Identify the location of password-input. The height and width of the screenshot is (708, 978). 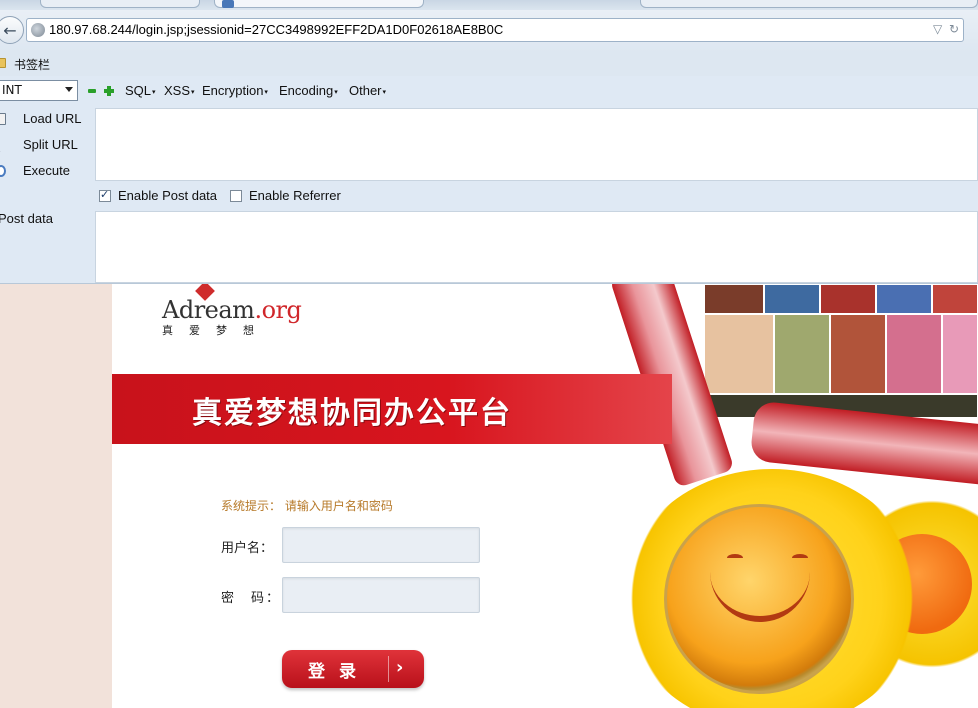
(381, 595).